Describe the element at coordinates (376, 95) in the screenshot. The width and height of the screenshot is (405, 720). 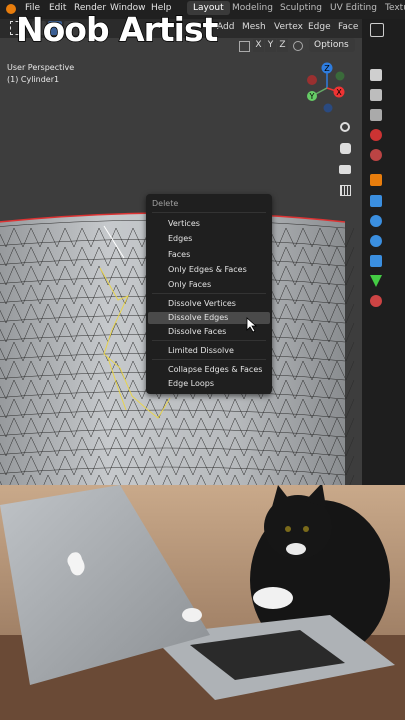
I see `output-properties-icon` at that location.